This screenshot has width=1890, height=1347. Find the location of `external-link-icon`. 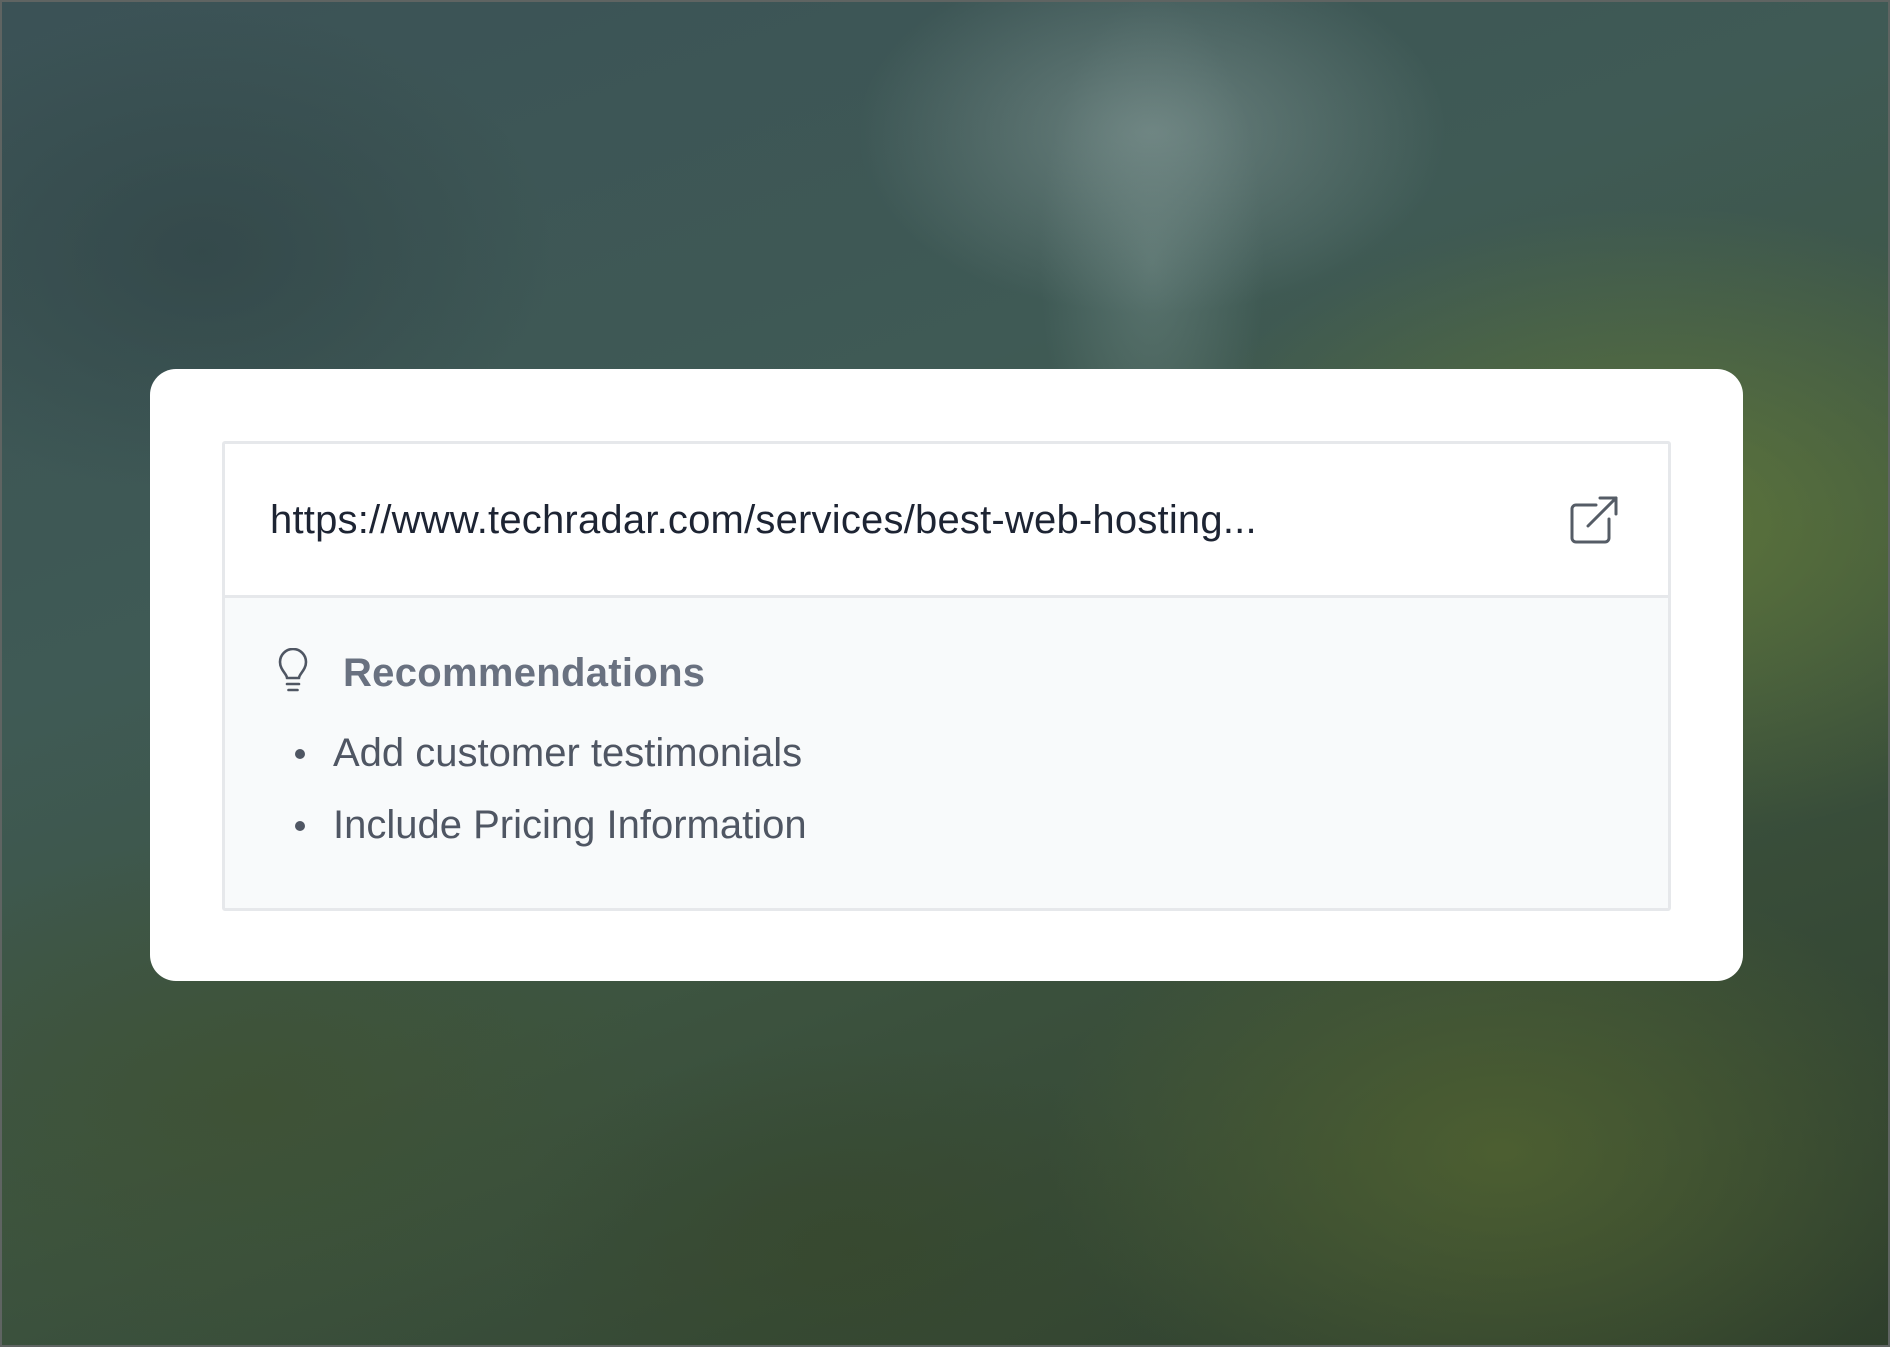

external-link-icon is located at coordinates (1594, 520).